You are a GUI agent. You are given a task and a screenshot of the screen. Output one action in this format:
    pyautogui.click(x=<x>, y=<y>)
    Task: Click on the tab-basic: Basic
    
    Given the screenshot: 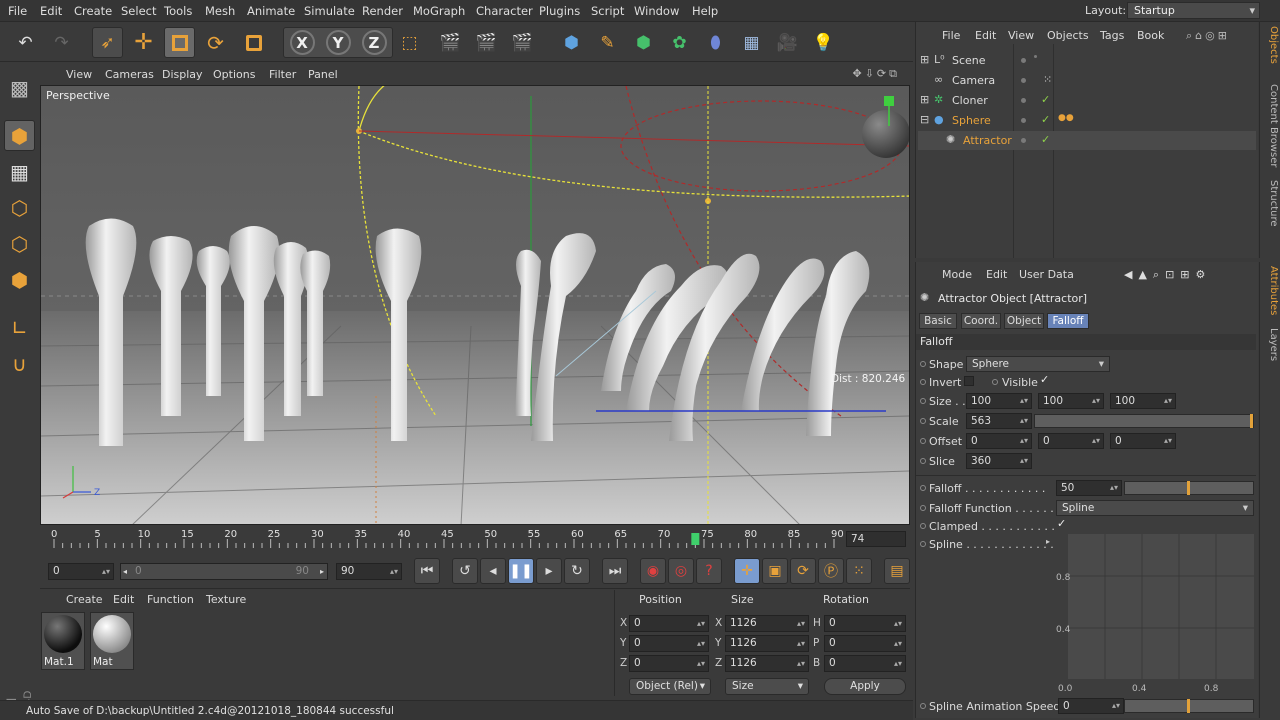 What is the action you would take?
    pyautogui.click(x=938, y=321)
    